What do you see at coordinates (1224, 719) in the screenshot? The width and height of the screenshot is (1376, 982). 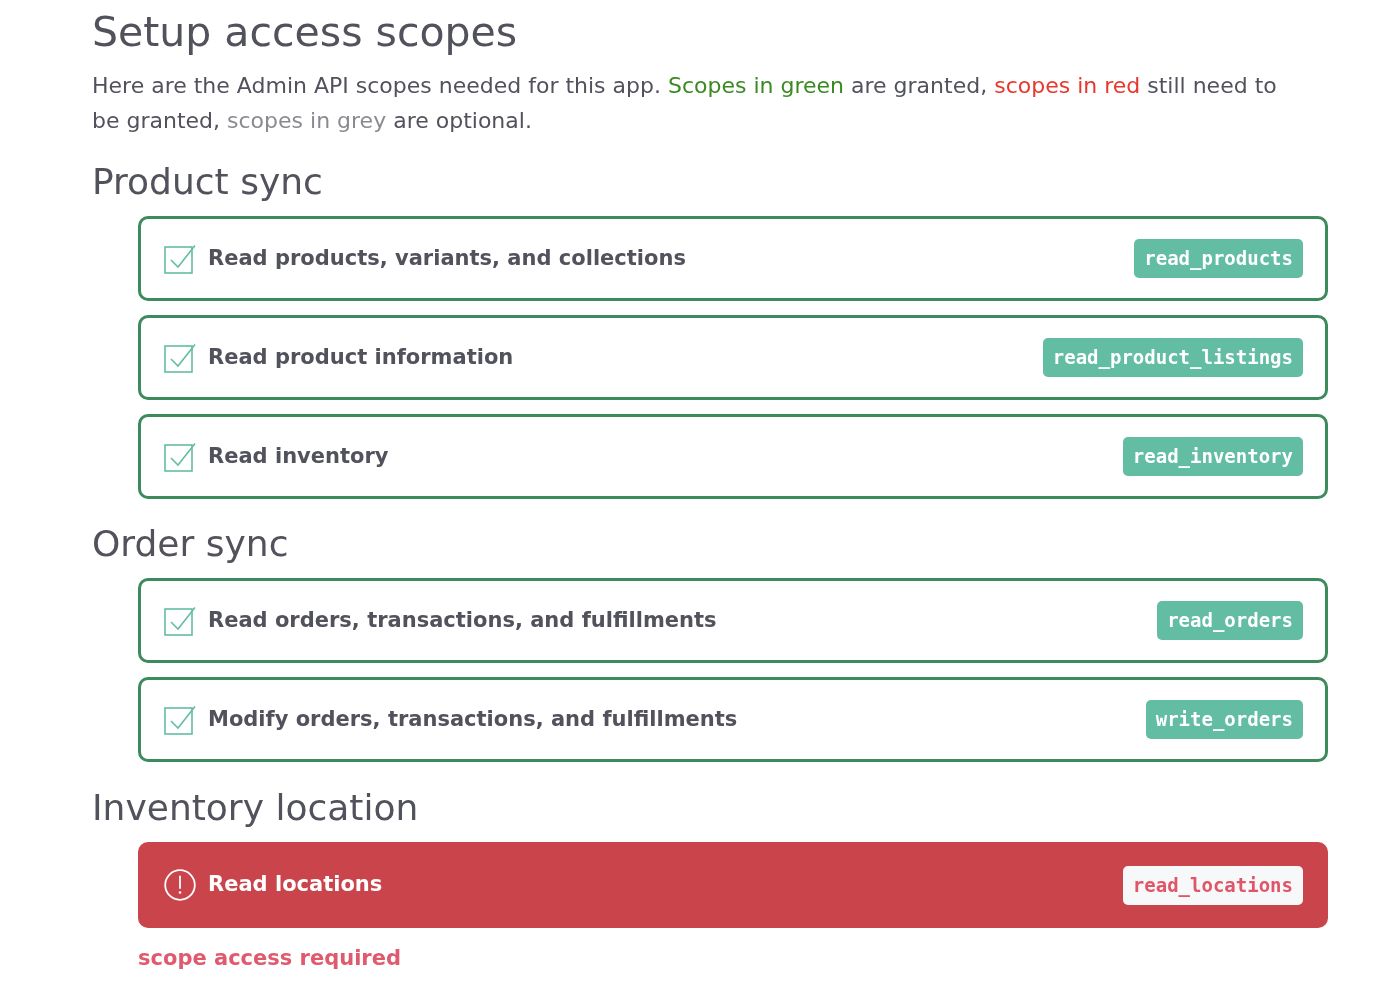 I see `scope-code-tag: write_orders` at bounding box center [1224, 719].